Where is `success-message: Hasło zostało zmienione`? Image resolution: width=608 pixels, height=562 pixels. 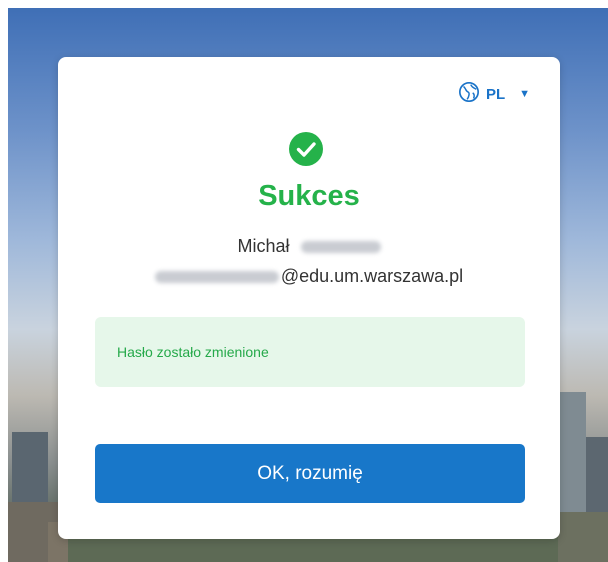
success-message: Hasło zostało zmienione is located at coordinates (193, 352).